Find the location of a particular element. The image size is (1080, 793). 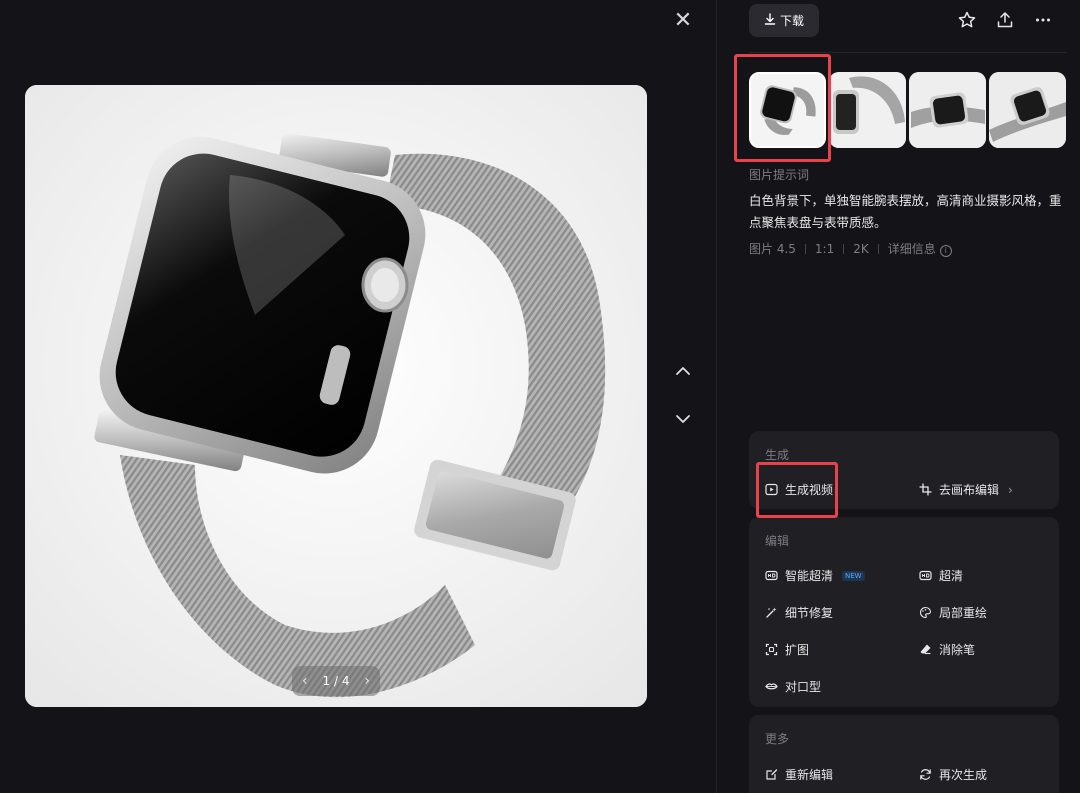

detail-fix-label: 细节修复 is located at coordinates (809, 613).